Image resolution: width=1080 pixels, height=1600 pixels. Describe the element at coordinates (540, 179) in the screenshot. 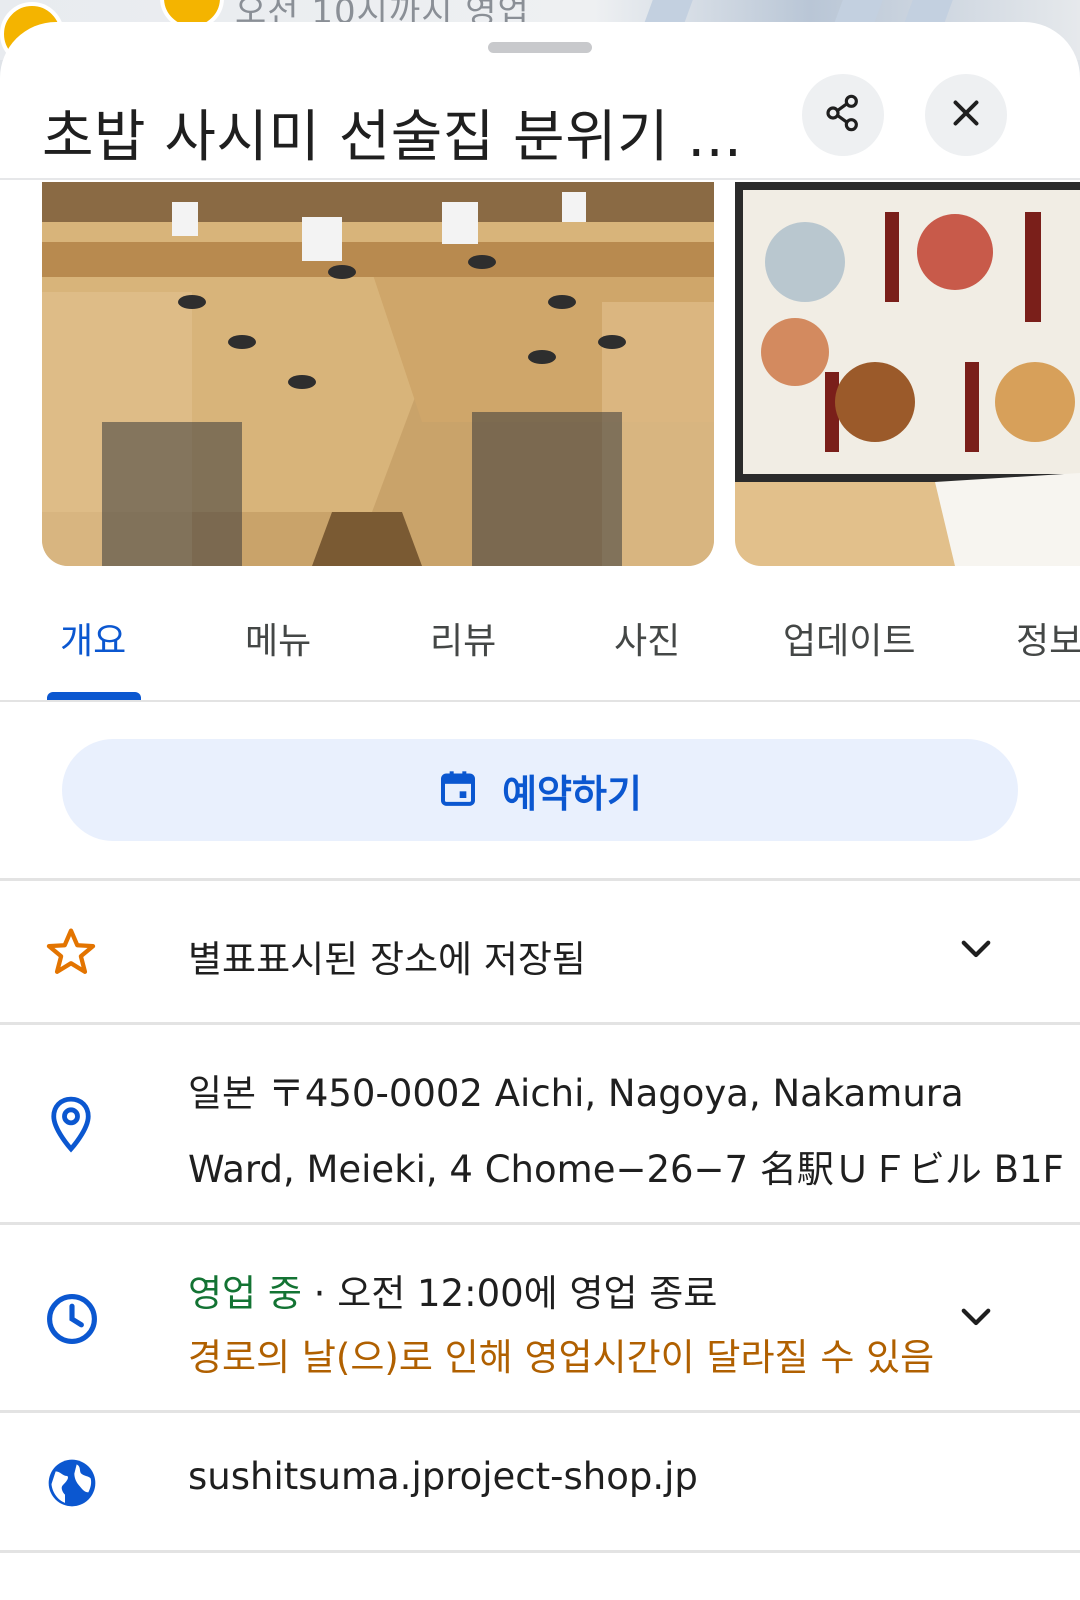

I see `header-divider` at that location.